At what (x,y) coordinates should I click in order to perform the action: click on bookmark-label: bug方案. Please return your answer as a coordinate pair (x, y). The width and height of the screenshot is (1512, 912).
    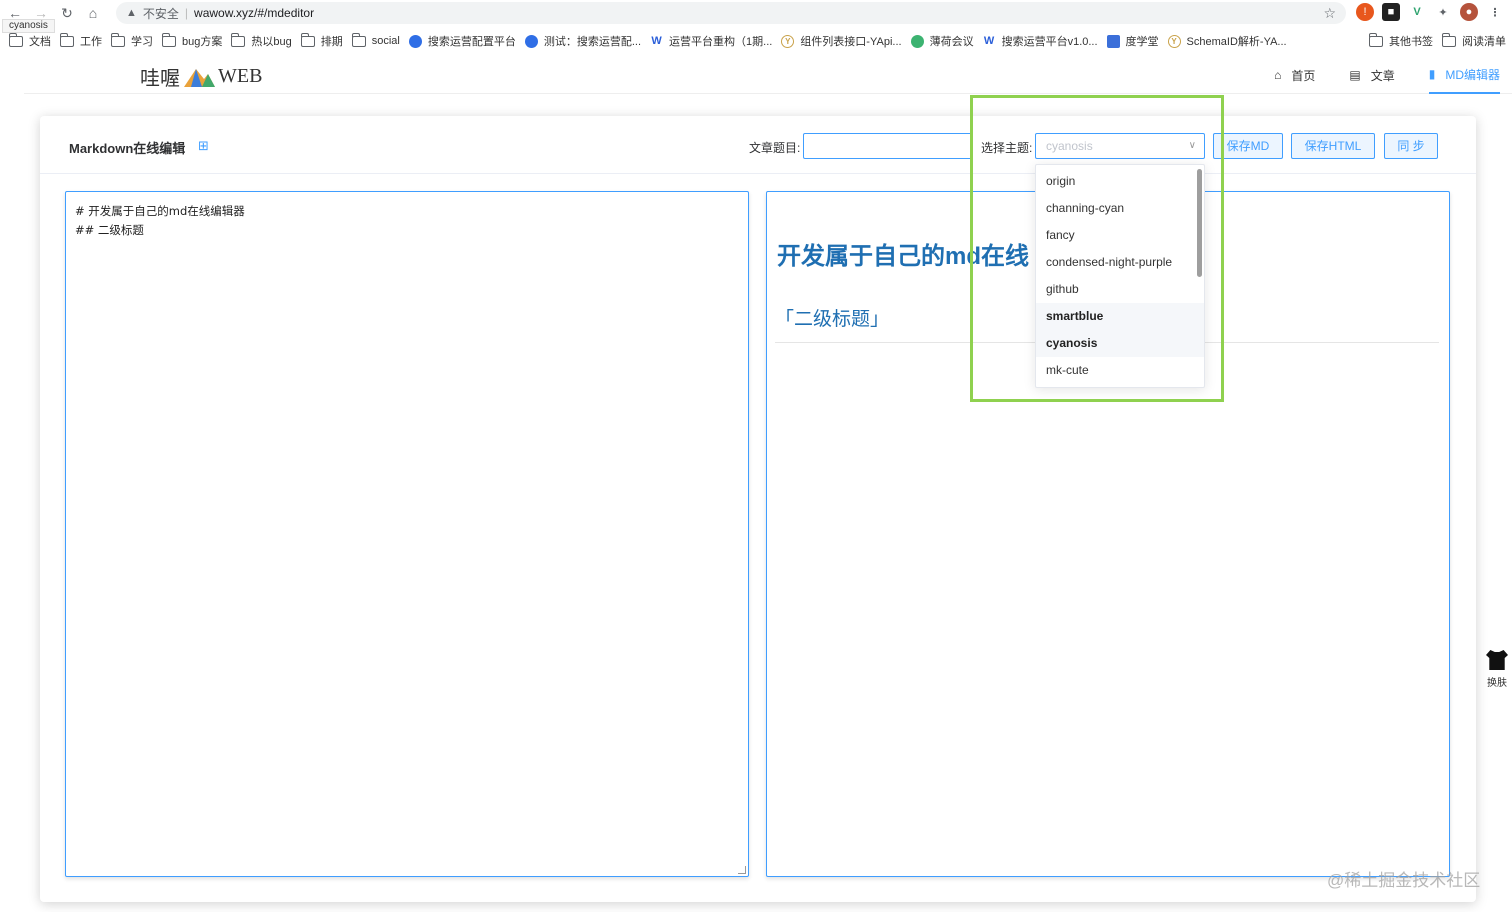
    Looking at the image, I should click on (202, 42).